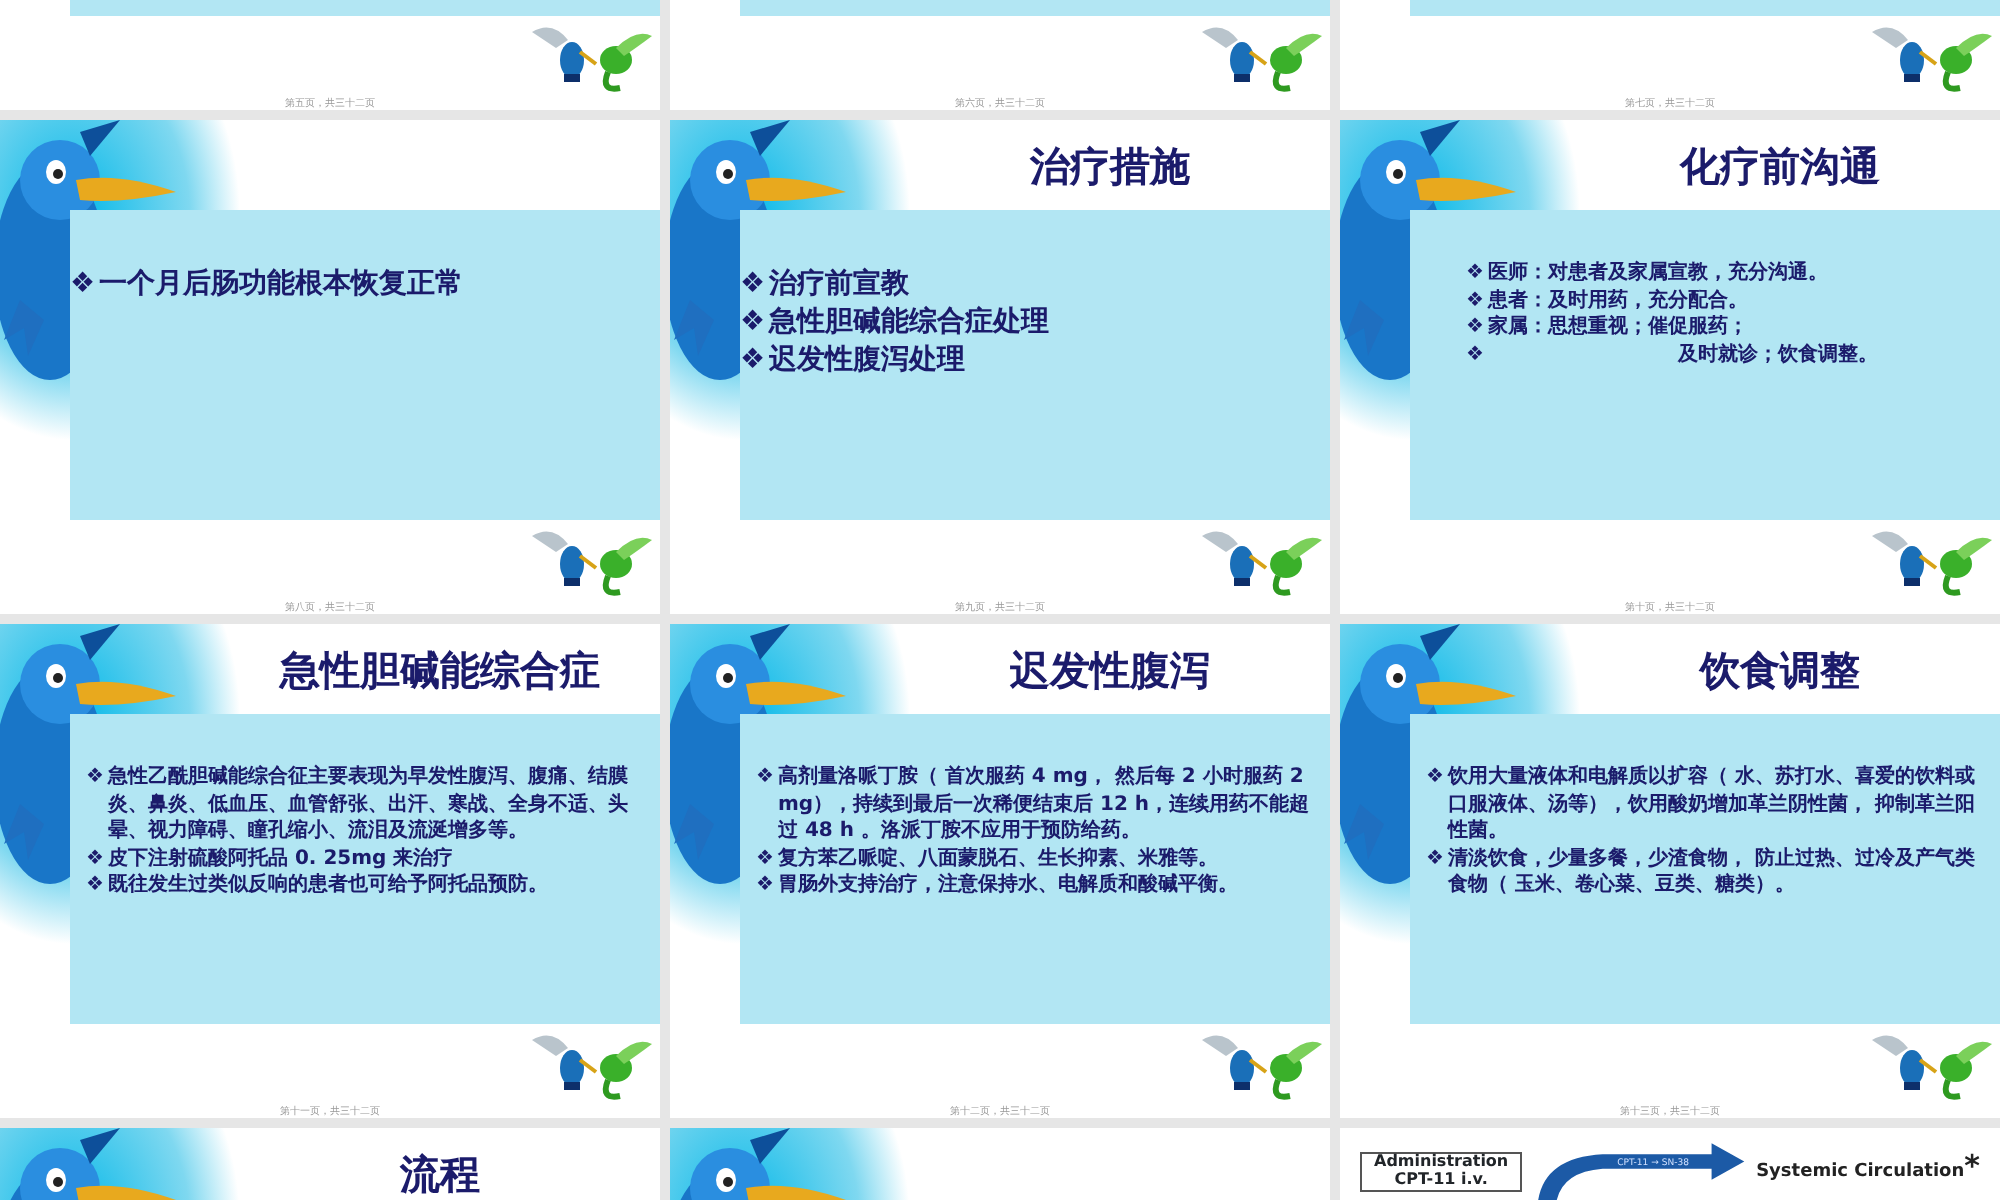 The width and height of the screenshot is (2000, 1200). What do you see at coordinates (1780, 670) in the screenshot?
I see `slide-title: 饮食调整` at bounding box center [1780, 670].